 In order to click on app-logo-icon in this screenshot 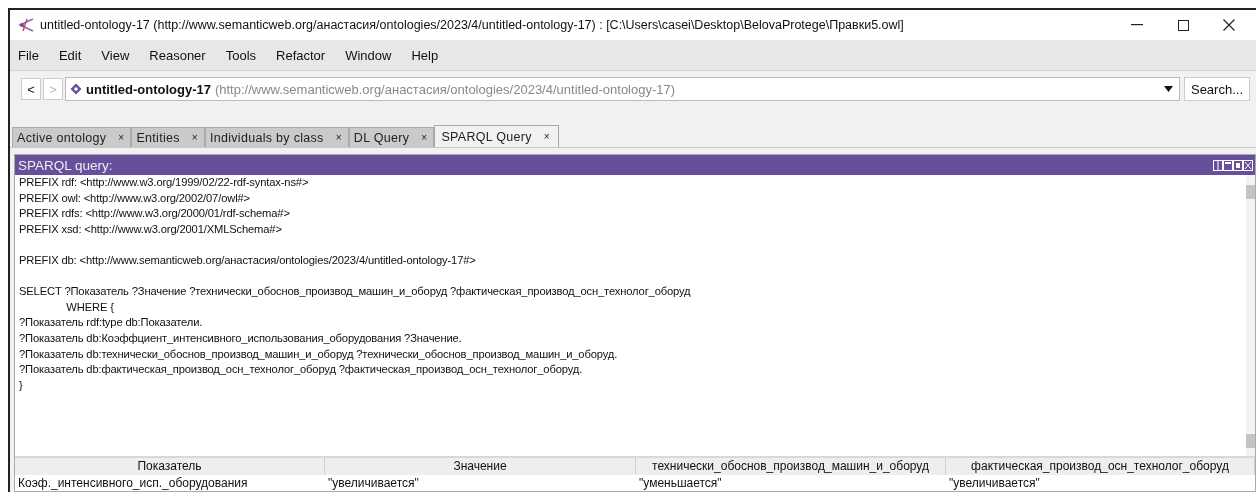, I will do `click(26, 25)`.